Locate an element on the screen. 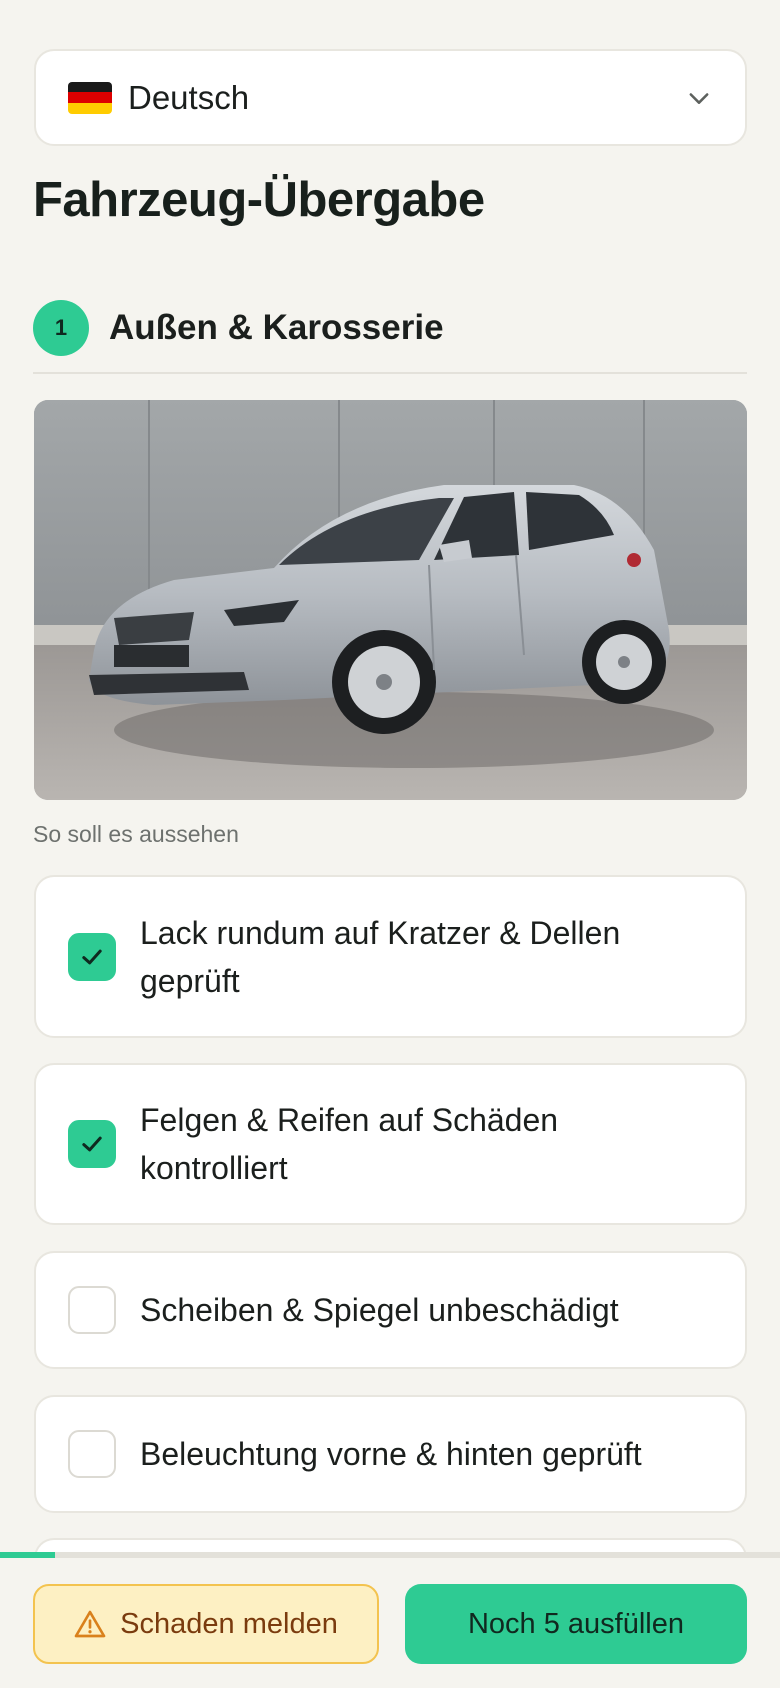 The width and height of the screenshot is (780, 1688). checklist-item: Lack rundum auf Kratzer & Dellen geprüft is located at coordinates (390, 956).